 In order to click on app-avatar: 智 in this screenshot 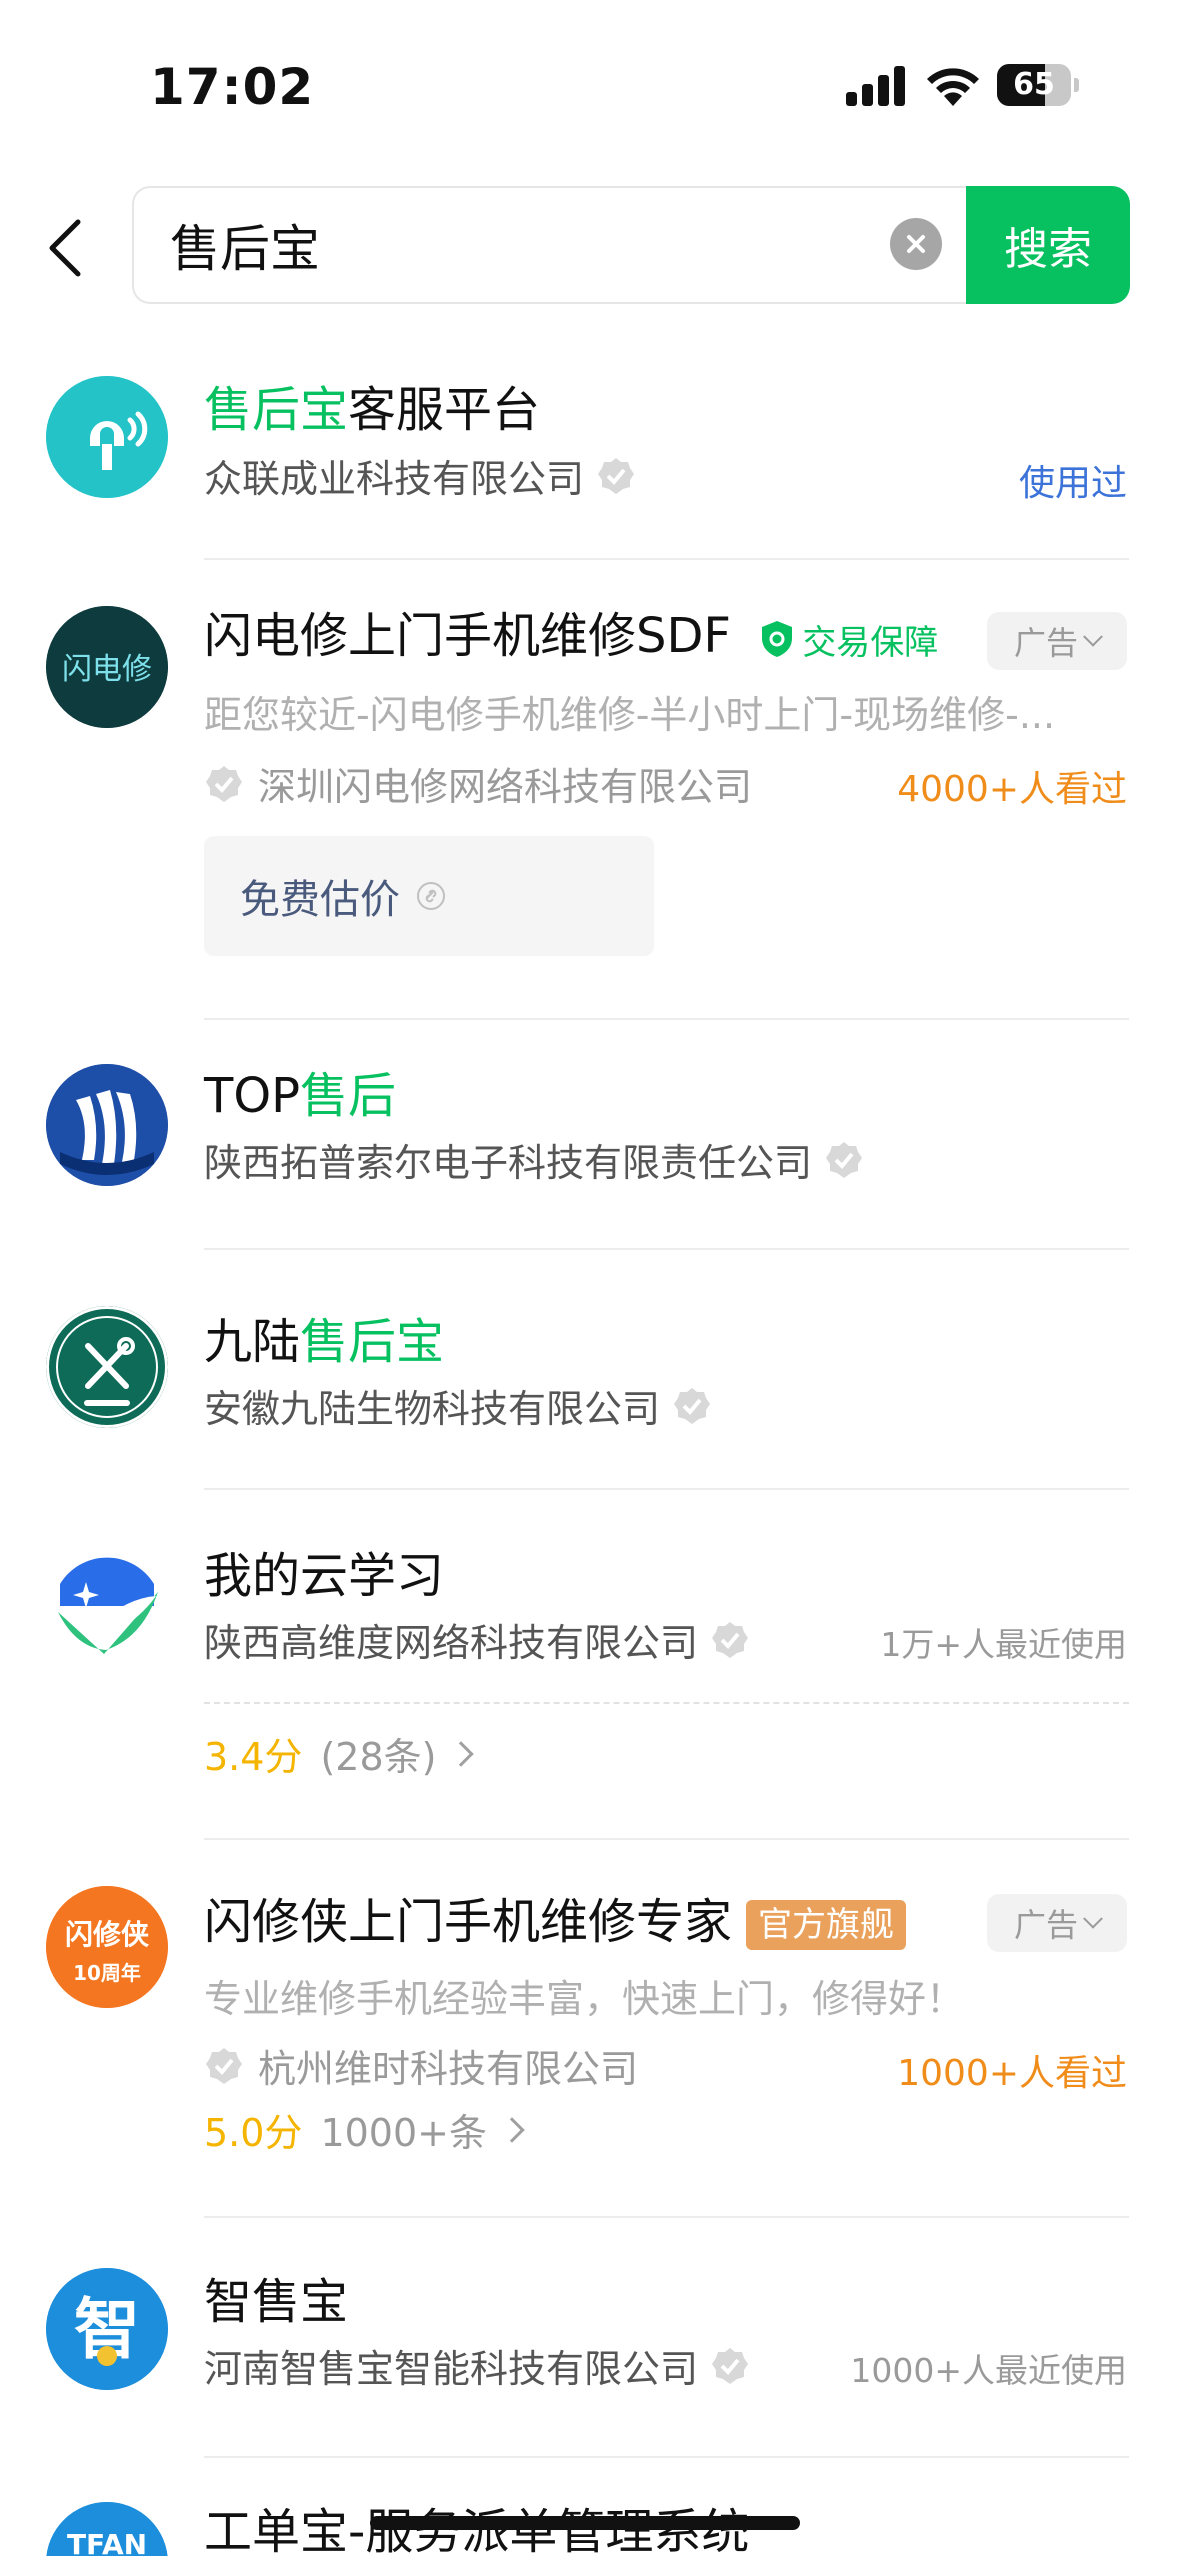, I will do `click(107, 2329)`.